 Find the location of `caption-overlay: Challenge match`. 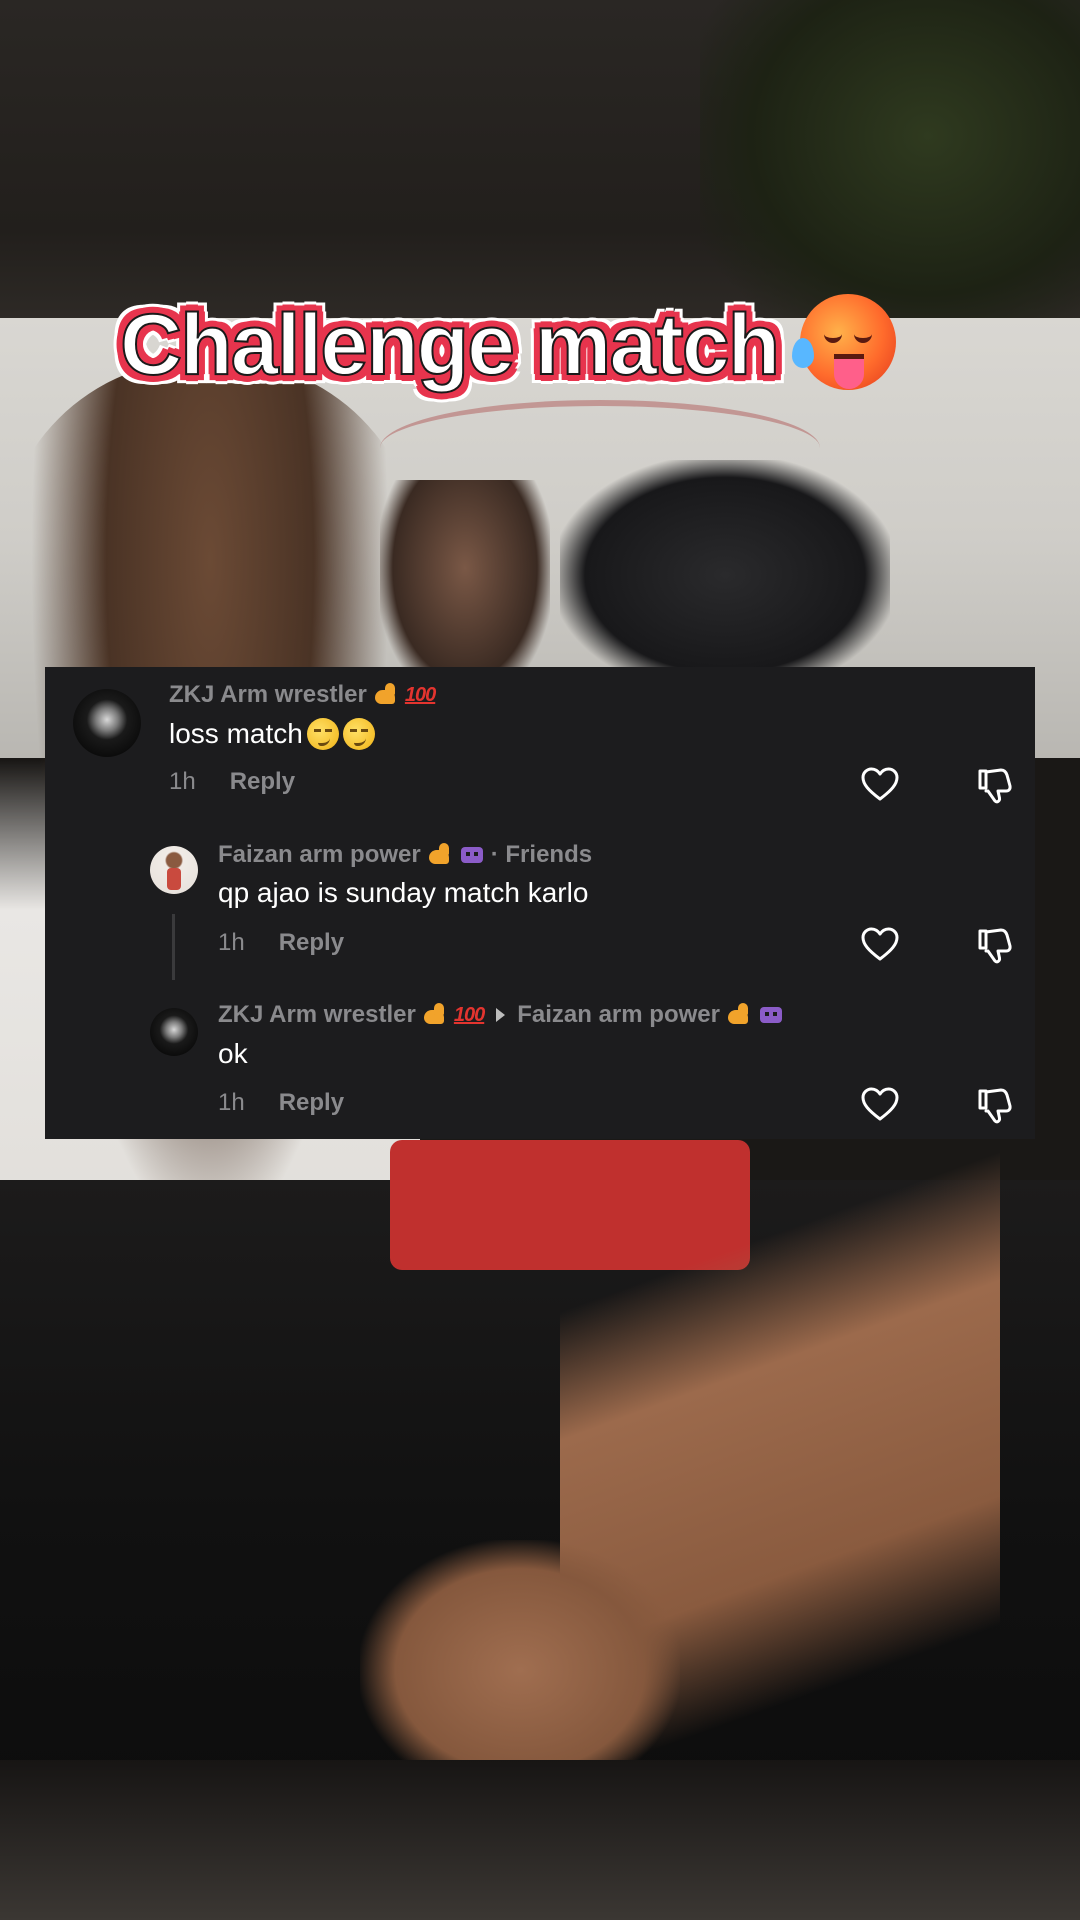

caption-overlay: Challenge match is located at coordinates (508, 343).